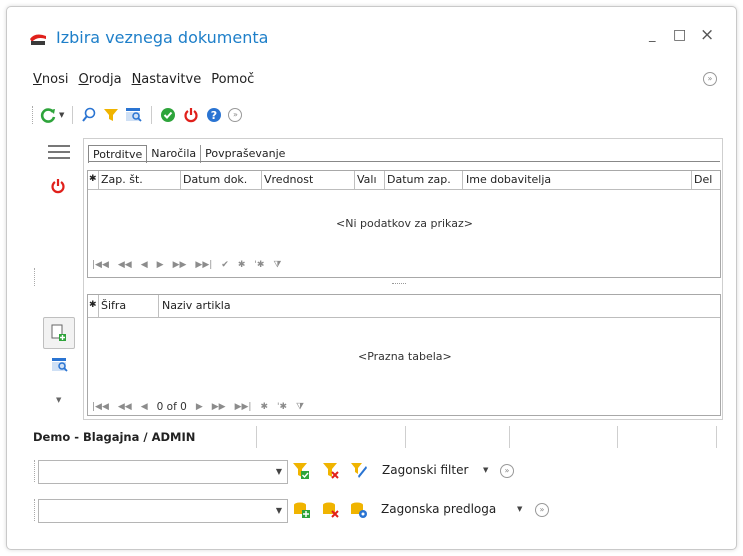  I want to click on record-counter: 0 of 0, so click(171, 407).